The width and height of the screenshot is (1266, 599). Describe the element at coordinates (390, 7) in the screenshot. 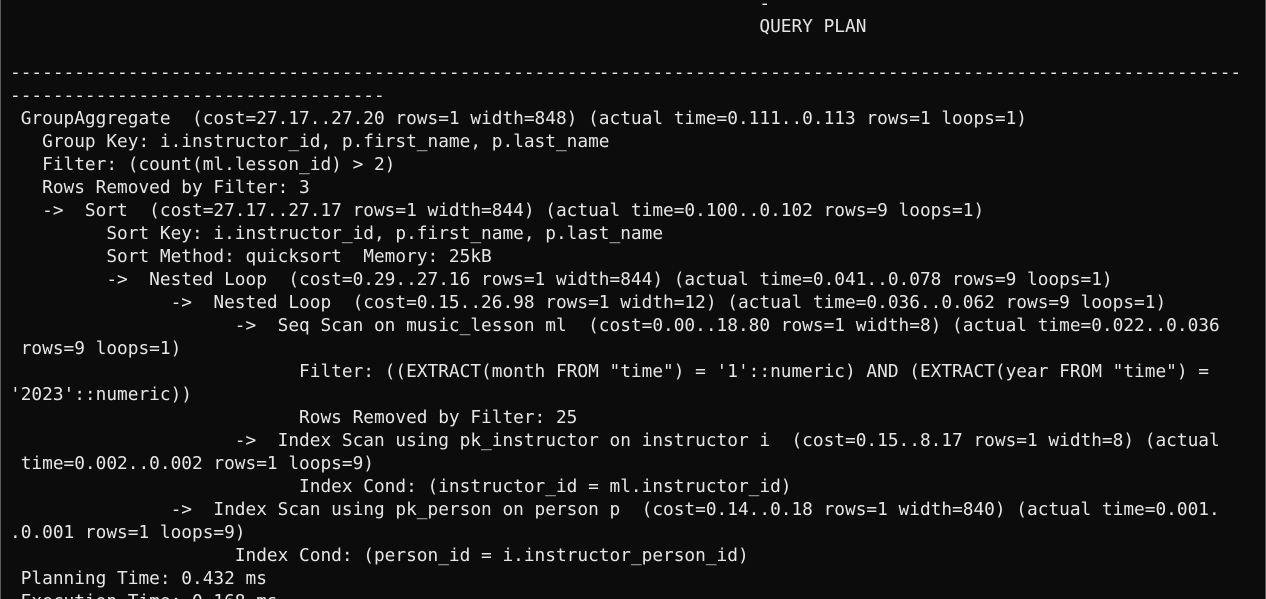

I see `output-line: -` at that location.